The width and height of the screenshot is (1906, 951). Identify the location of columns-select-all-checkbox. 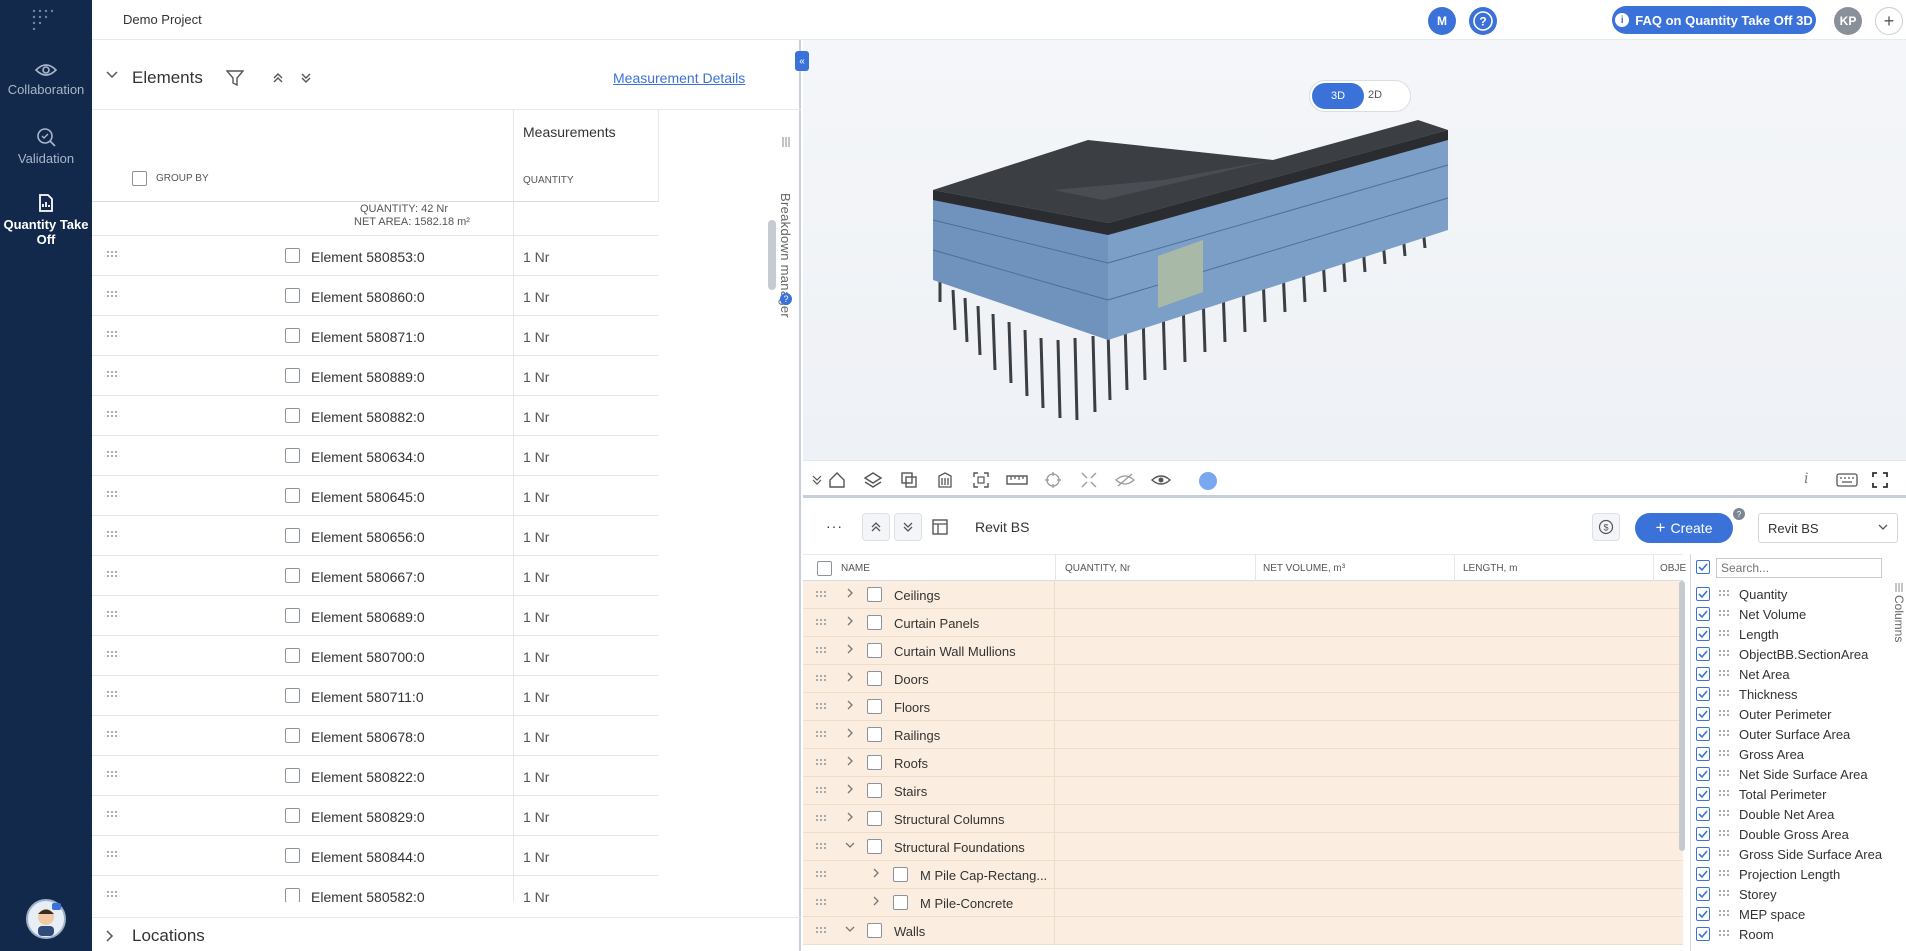
(1703, 567).